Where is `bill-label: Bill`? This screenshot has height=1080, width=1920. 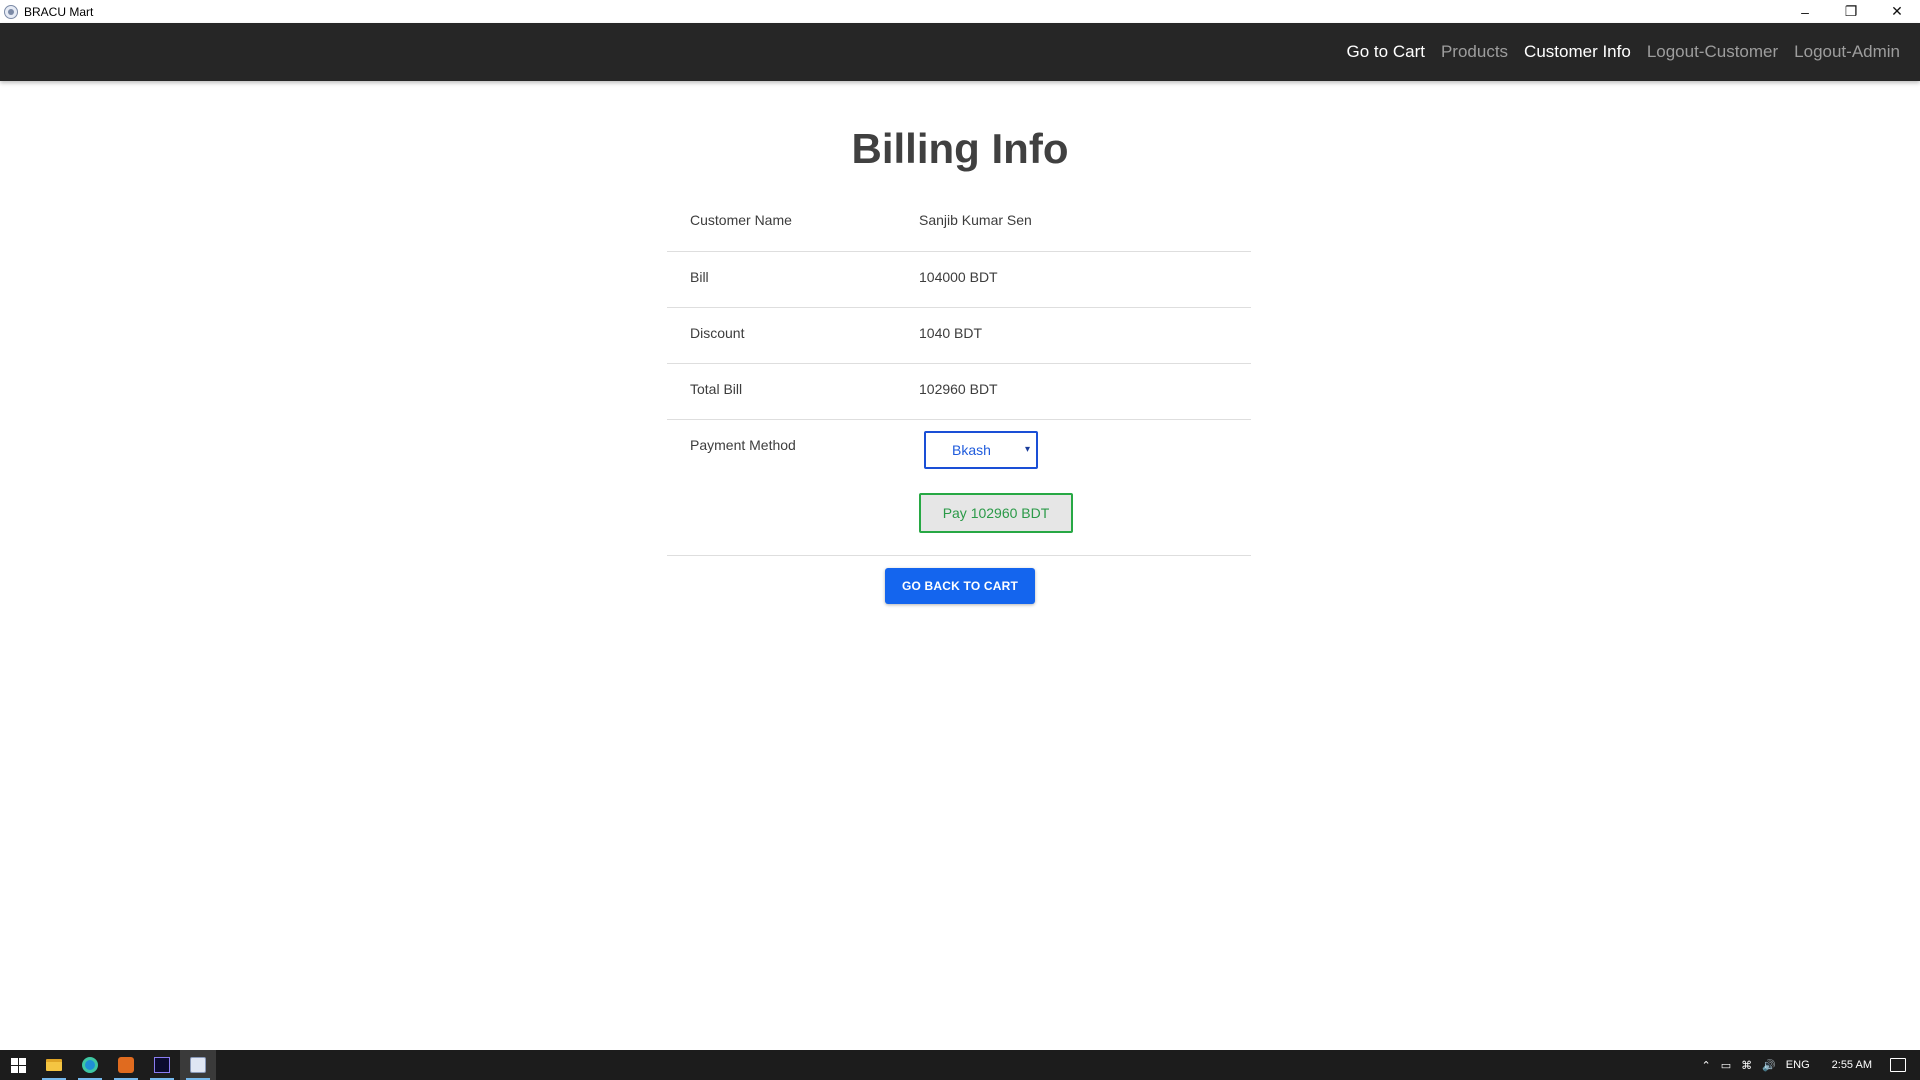
bill-label: Bill is located at coordinates (793, 279).